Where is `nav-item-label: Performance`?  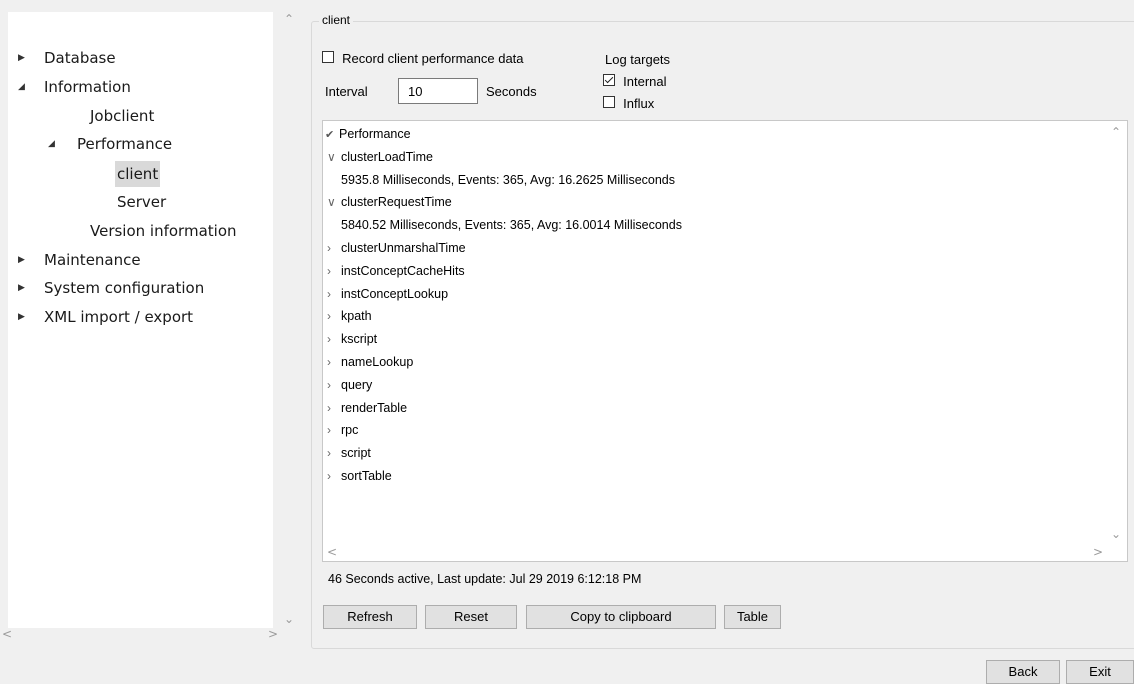
nav-item-label: Performance is located at coordinates (125, 144).